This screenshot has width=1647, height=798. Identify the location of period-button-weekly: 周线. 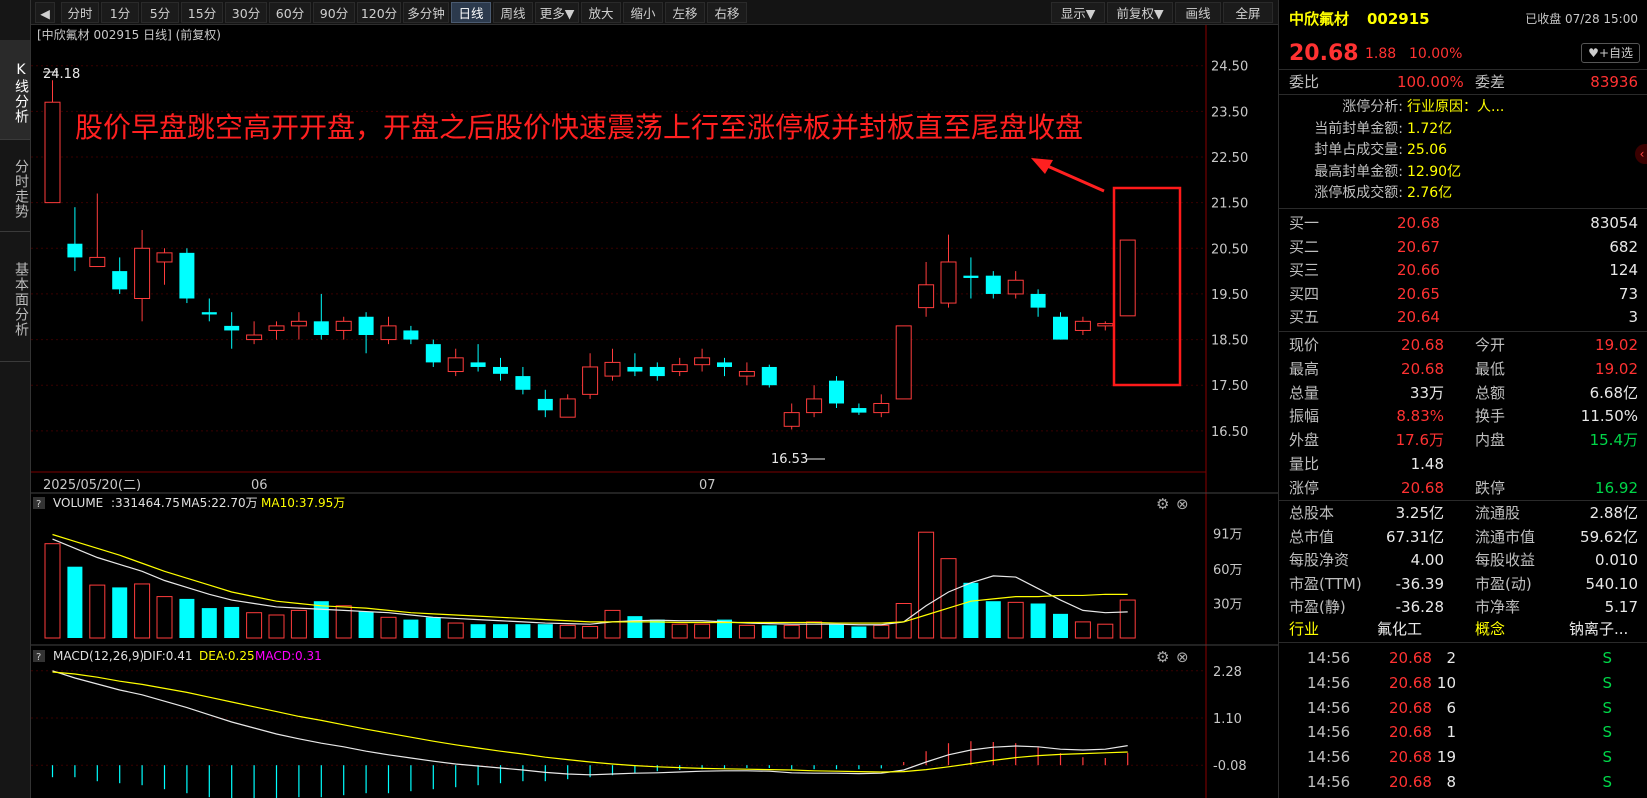
(513, 12).